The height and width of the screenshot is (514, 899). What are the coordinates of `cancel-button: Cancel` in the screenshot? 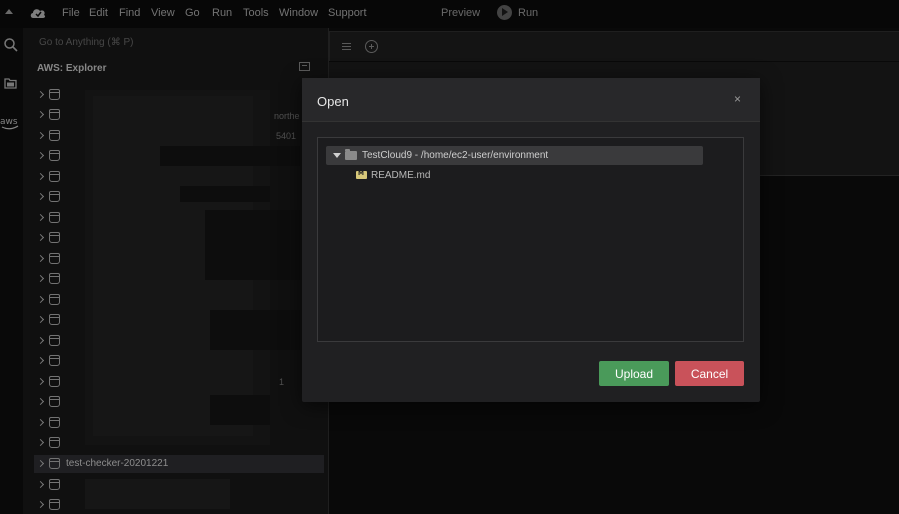 It's located at (709, 373).